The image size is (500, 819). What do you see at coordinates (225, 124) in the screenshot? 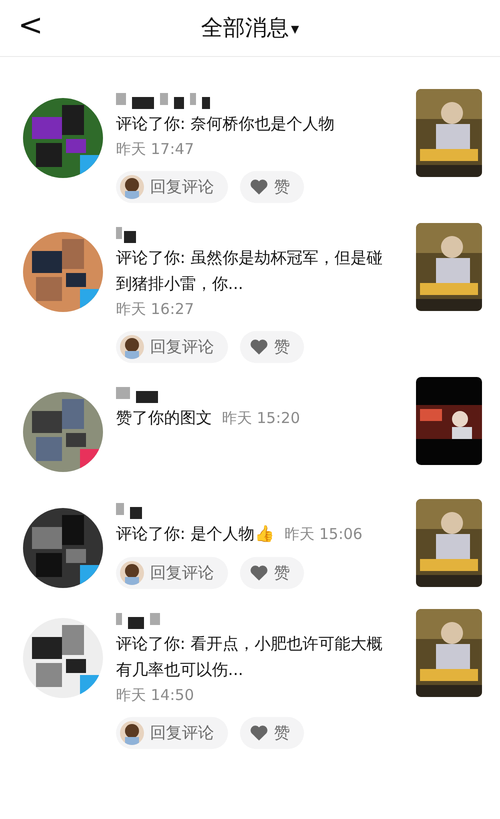
I see `message-text: 评论了你: 奈何桥你也是个人物` at bounding box center [225, 124].